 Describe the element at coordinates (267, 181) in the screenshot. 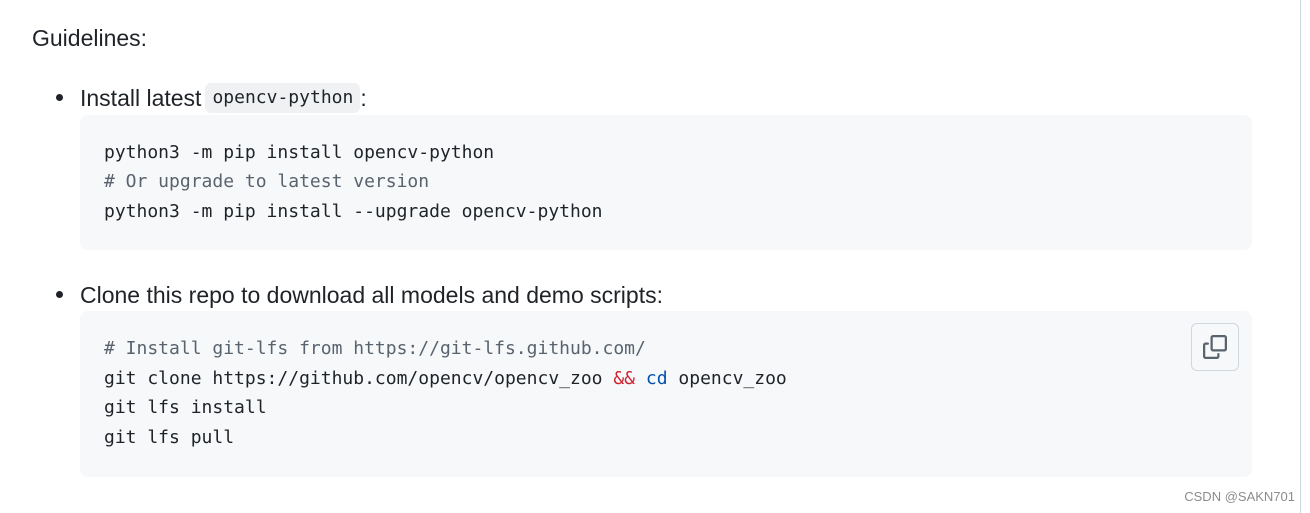

I see `code-comment: # Or upgrade to latest version` at that location.